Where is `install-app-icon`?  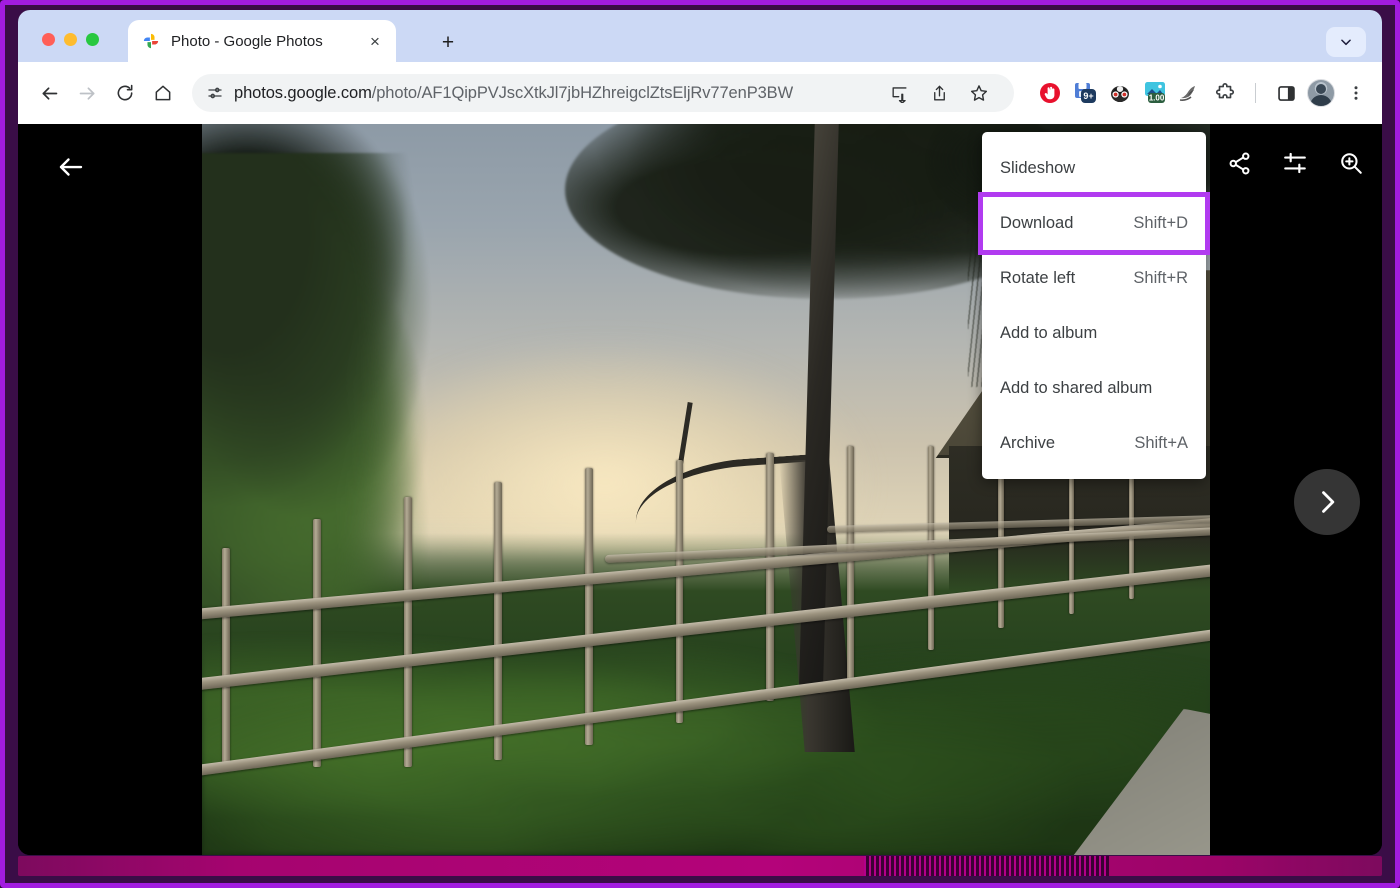 install-app-icon is located at coordinates (899, 93).